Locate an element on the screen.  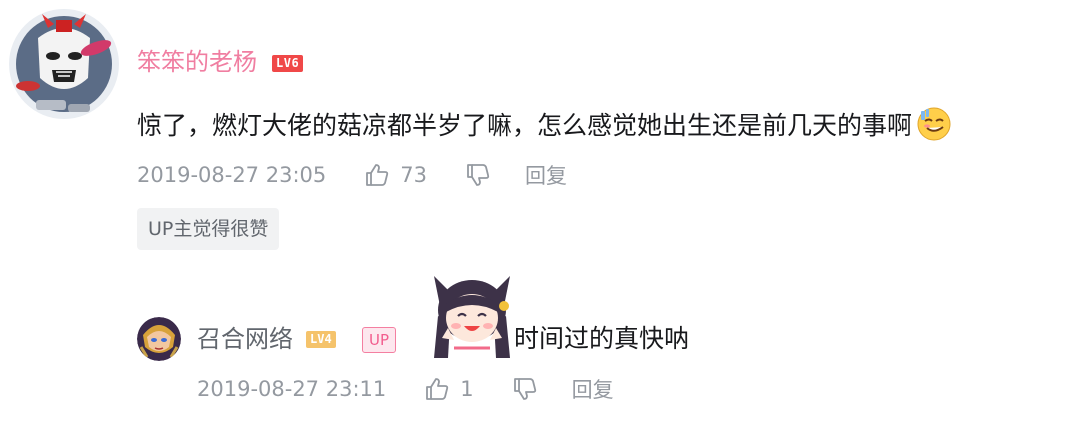
reply-username: 召合网络 is located at coordinates (245, 339).